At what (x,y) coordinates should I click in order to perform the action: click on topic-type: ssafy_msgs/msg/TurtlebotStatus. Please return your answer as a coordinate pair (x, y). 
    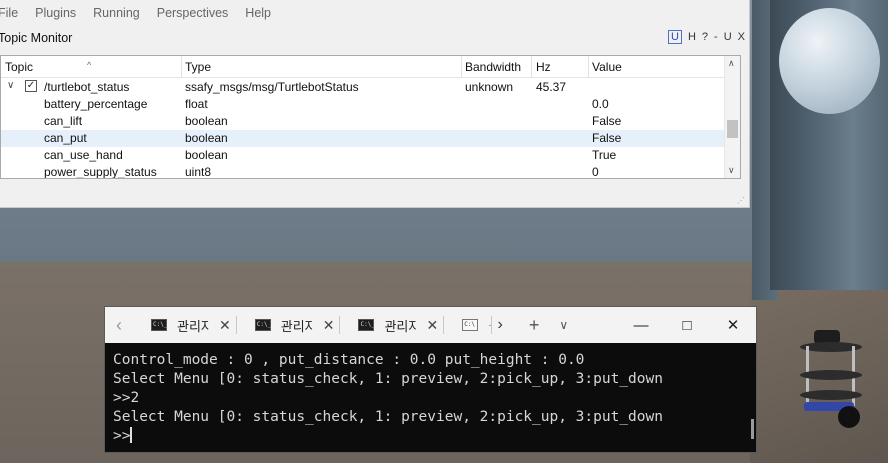
    Looking at the image, I should click on (272, 87).